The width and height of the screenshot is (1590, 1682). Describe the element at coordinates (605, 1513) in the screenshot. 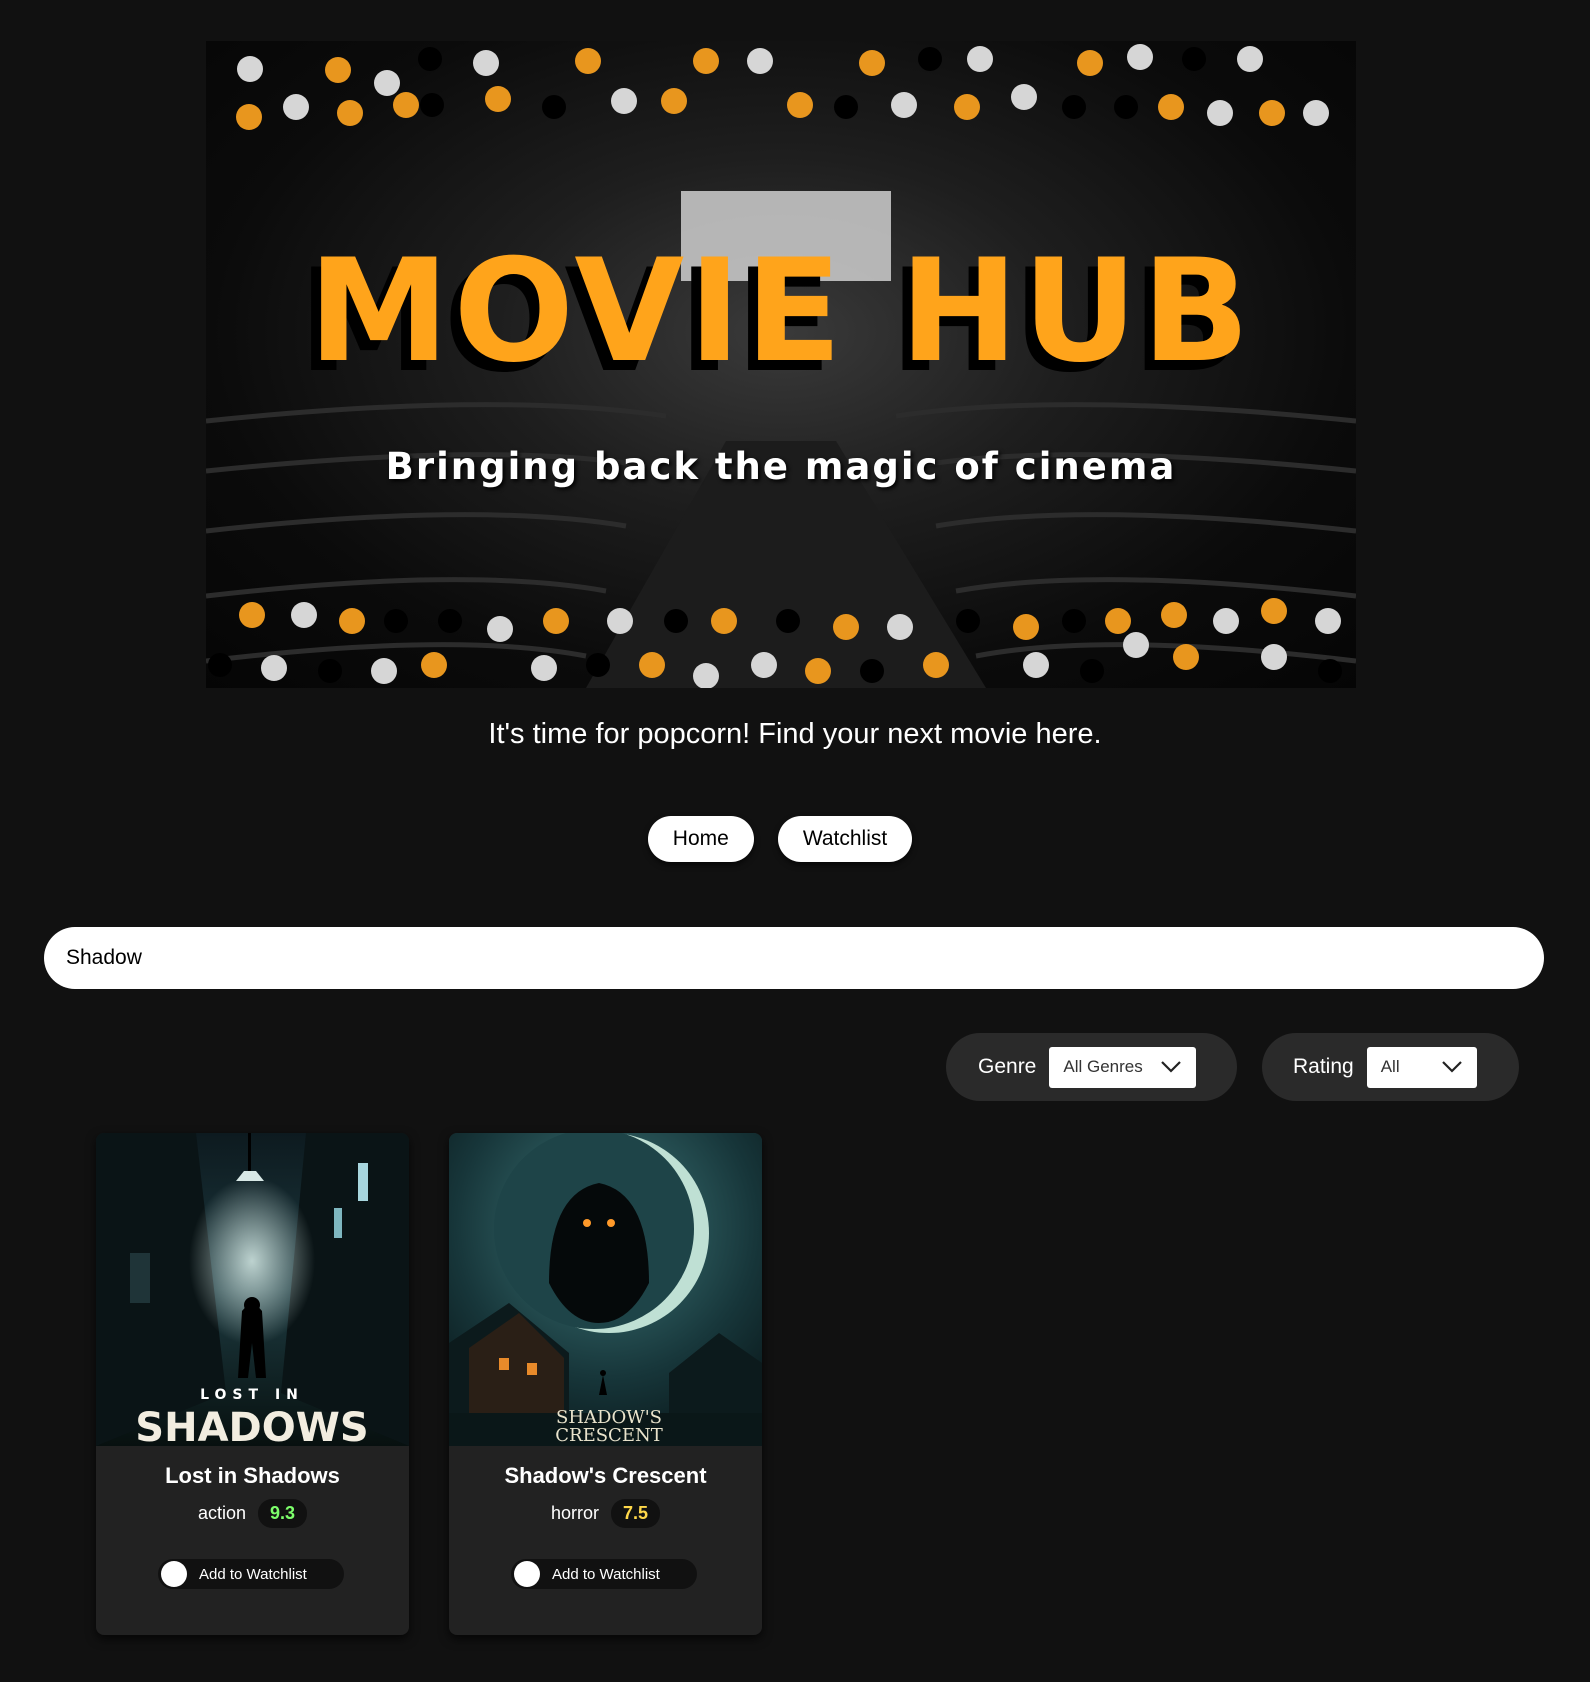

I see `movie-meta: horror 7.5` at that location.